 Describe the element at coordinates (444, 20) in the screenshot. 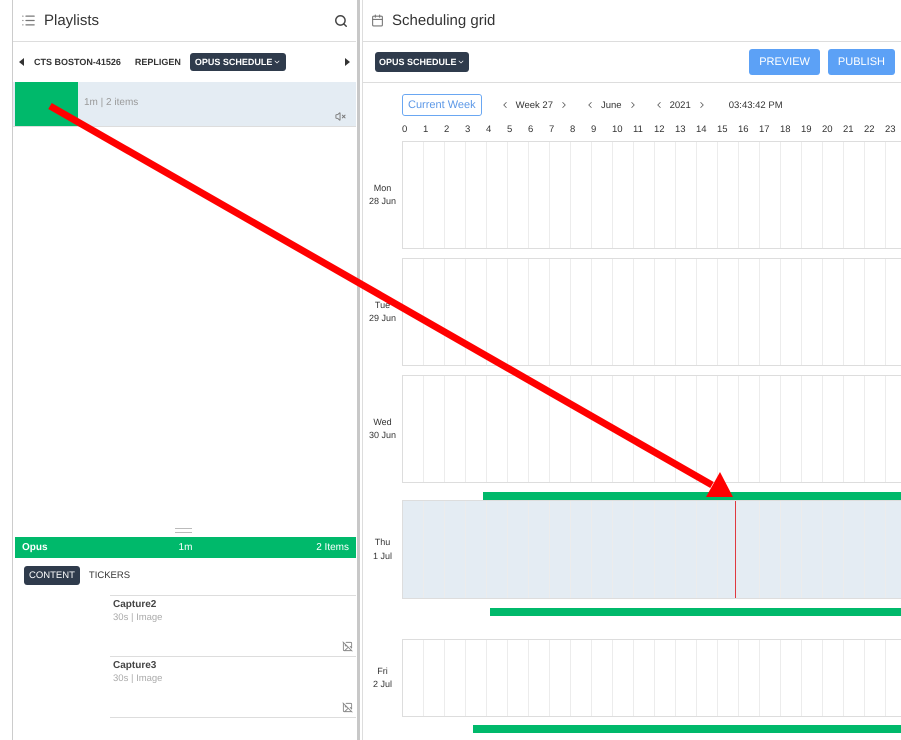

I see `panel-title: Scheduling grid` at that location.